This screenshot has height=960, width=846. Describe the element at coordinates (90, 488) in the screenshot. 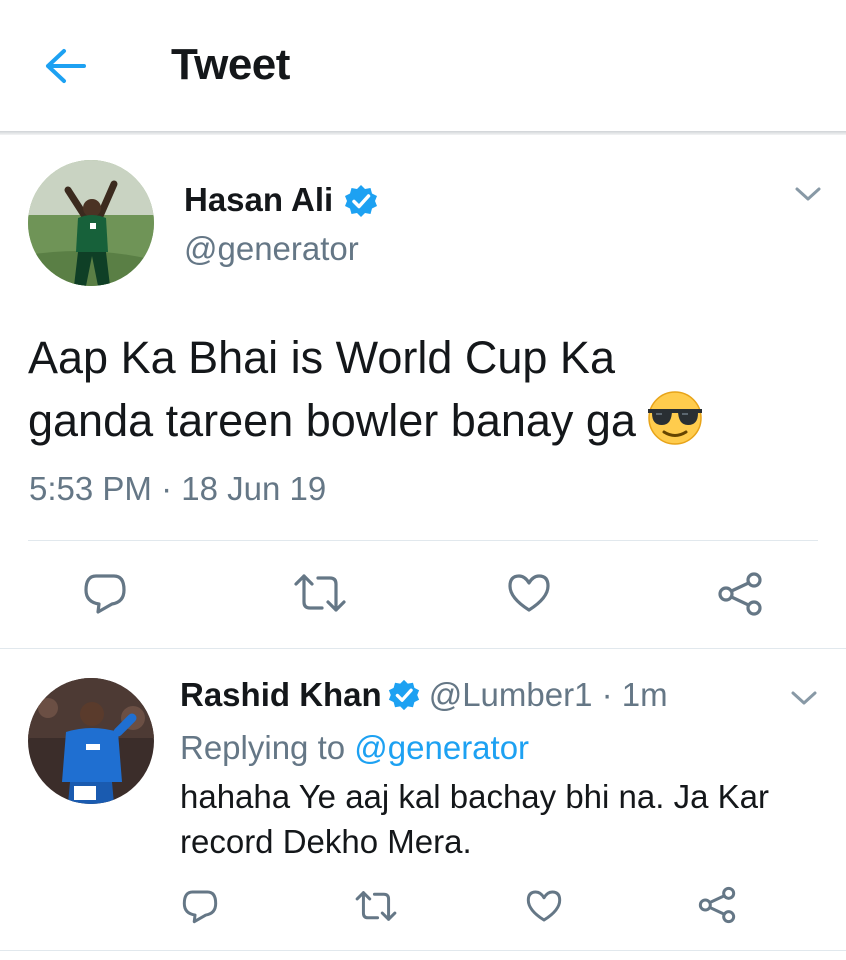

I see `tweet-time: 5:53 PM` at that location.